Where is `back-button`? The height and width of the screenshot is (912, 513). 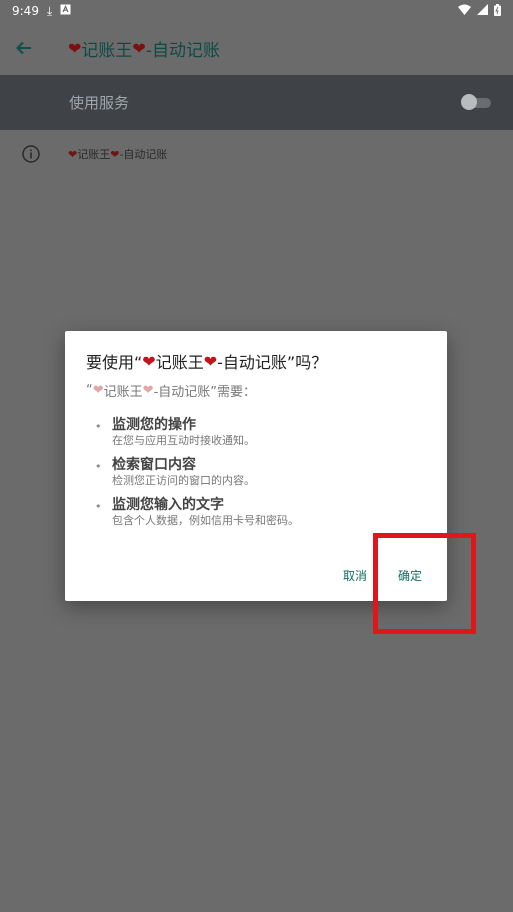
back-button is located at coordinates (24, 48).